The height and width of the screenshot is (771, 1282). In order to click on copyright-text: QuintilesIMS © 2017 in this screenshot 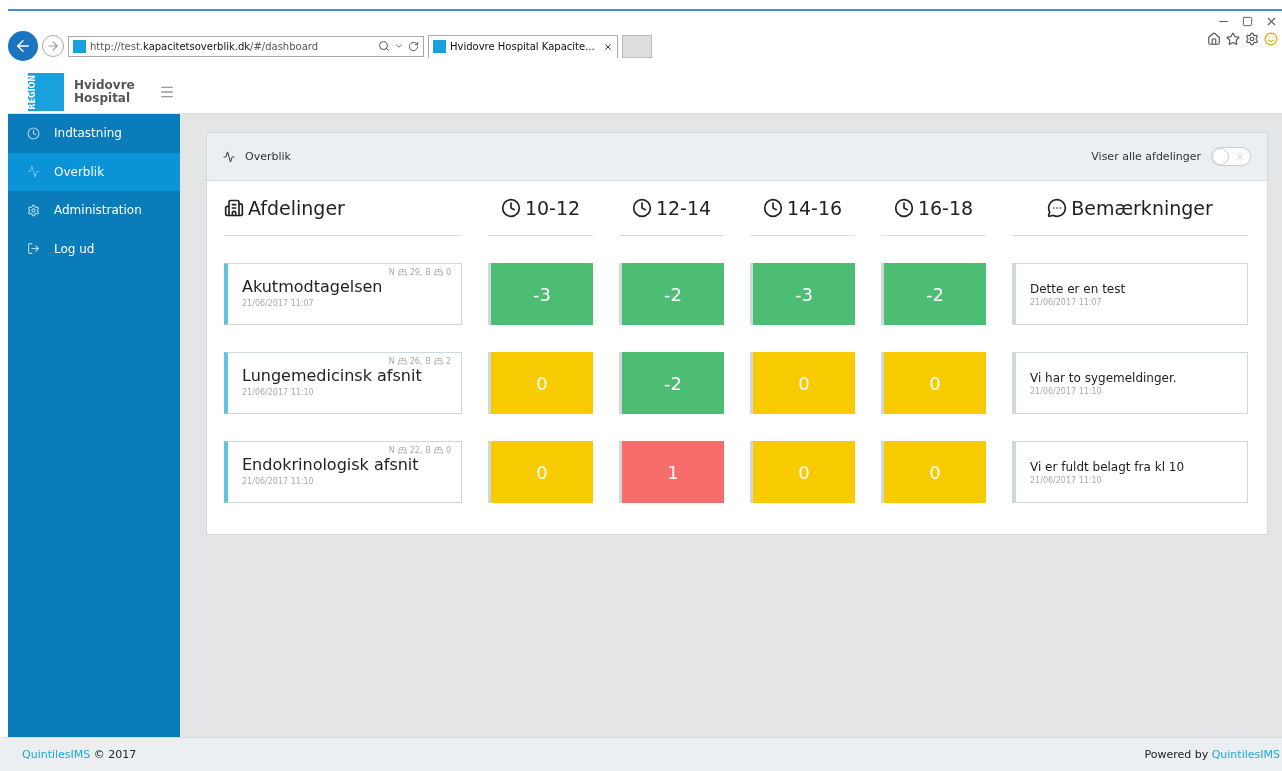, I will do `click(79, 754)`.